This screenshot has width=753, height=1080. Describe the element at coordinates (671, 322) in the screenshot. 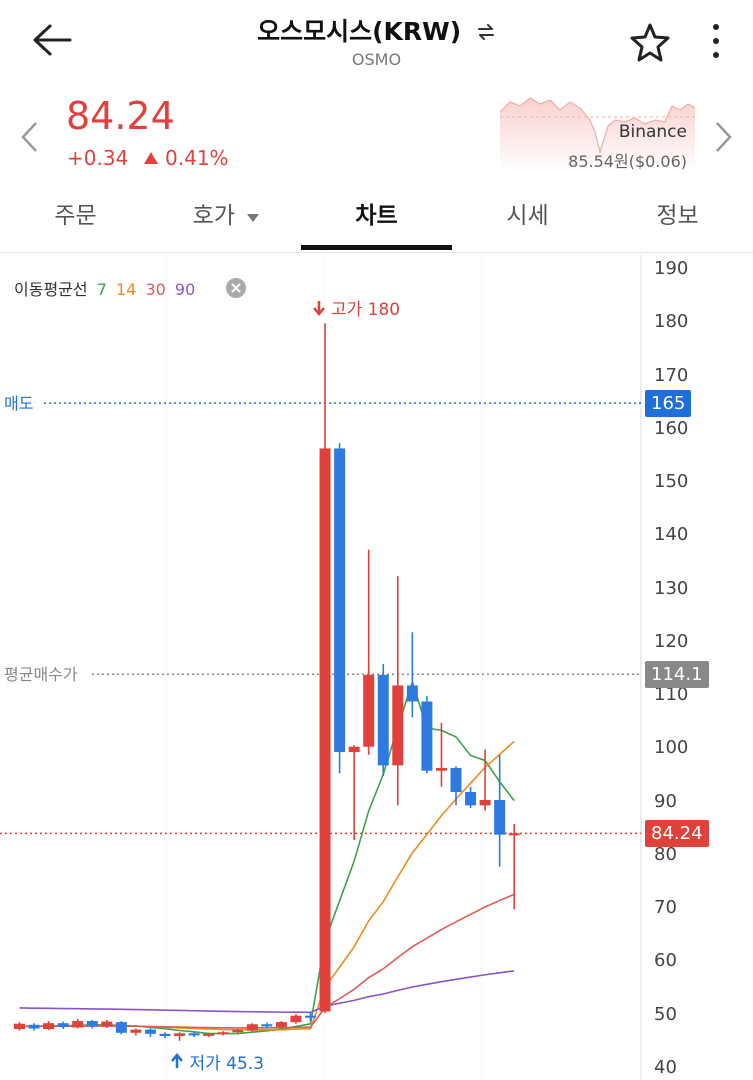

I see `y-tick-label: 180` at that location.